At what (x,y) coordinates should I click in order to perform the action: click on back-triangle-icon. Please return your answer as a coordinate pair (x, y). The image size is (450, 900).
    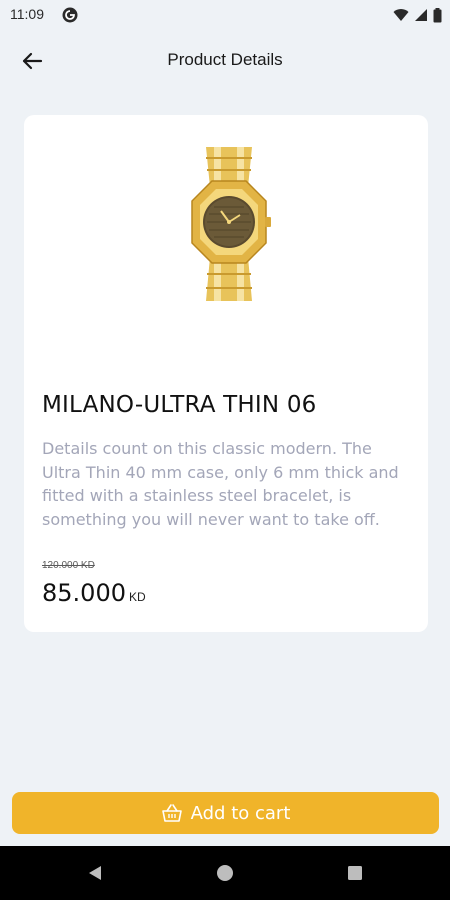
    Looking at the image, I should click on (95, 873).